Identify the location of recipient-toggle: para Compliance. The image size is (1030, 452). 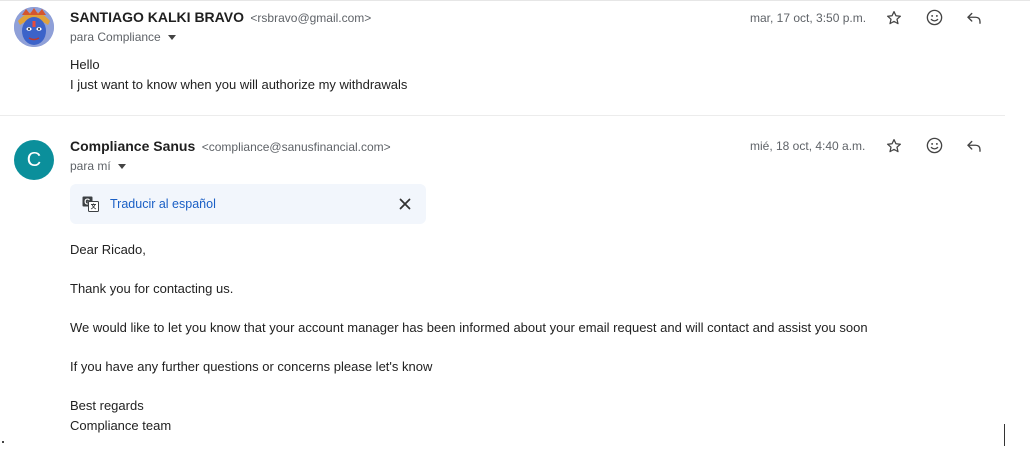
(123, 37).